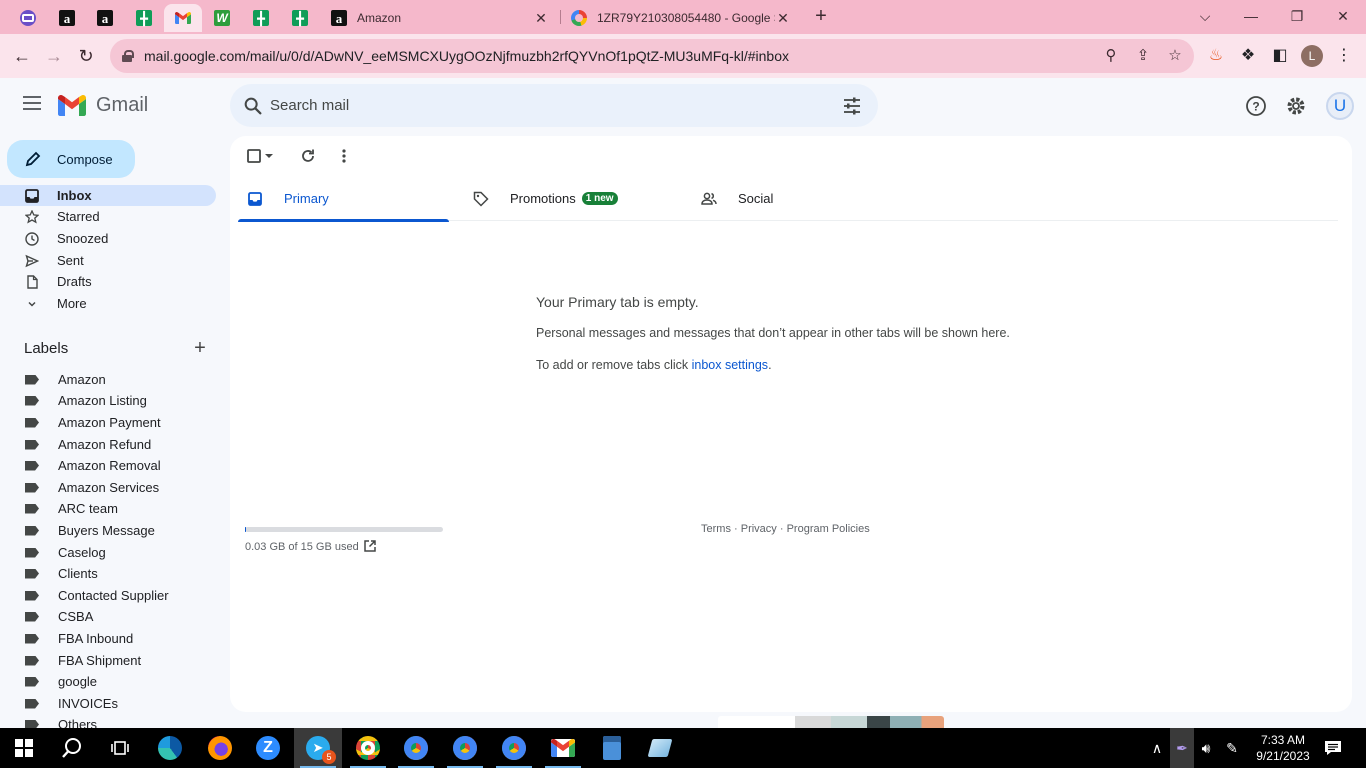 The height and width of the screenshot is (768, 1366). I want to click on inbox-settings-link: inbox settings, so click(730, 365).